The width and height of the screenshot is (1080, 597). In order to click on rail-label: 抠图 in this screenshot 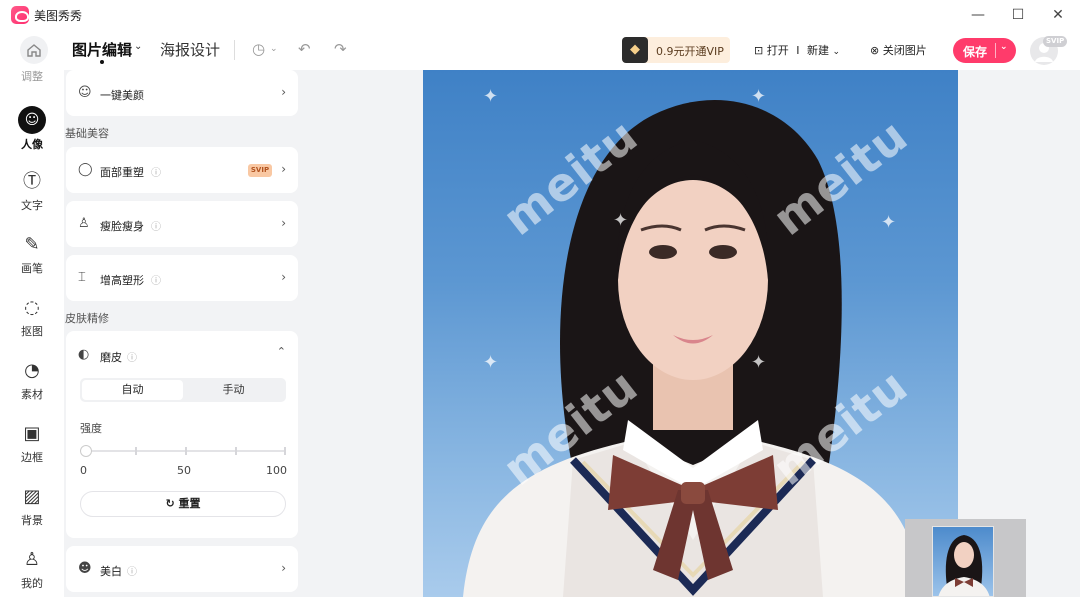, I will do `click(32, 331)`.